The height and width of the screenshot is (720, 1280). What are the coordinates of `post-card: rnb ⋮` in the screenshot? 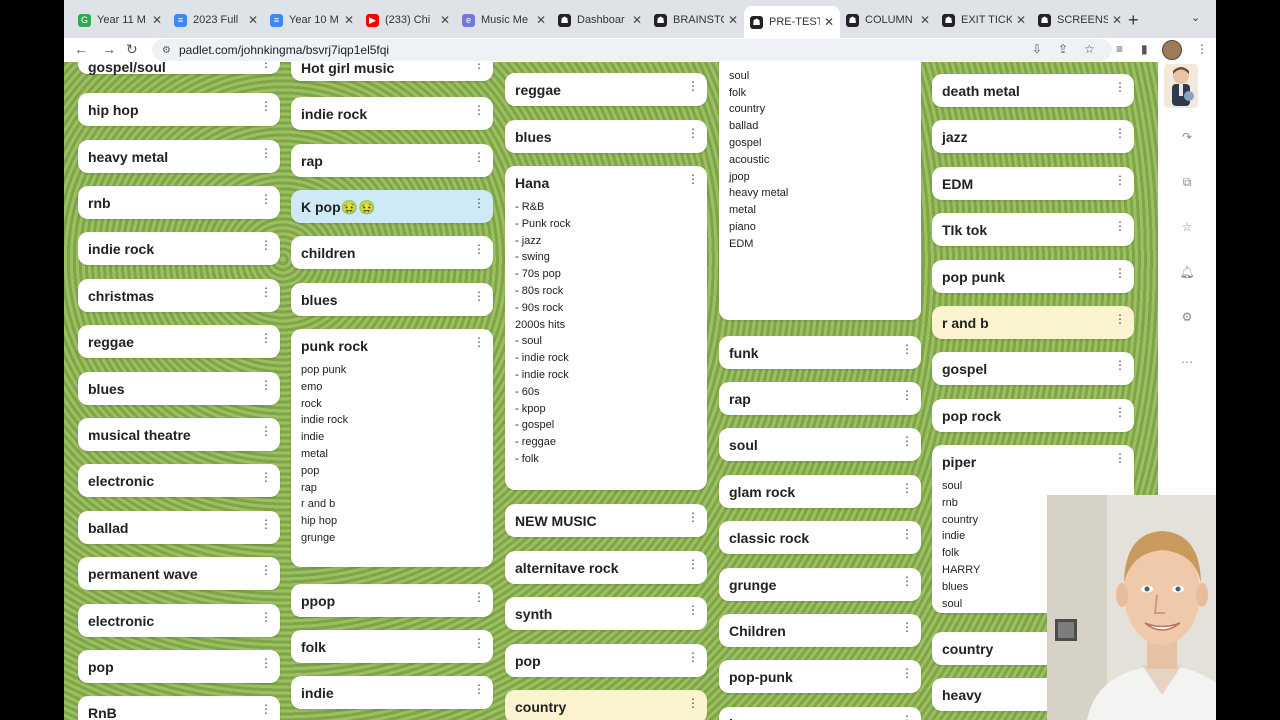 It's located at (179, 202).